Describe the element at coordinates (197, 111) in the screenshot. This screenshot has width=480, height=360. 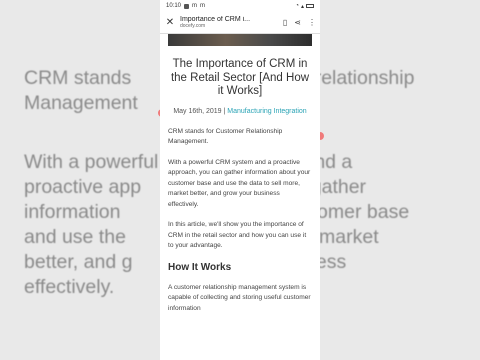
I see `article-date: May 16th, 2019` at that location.